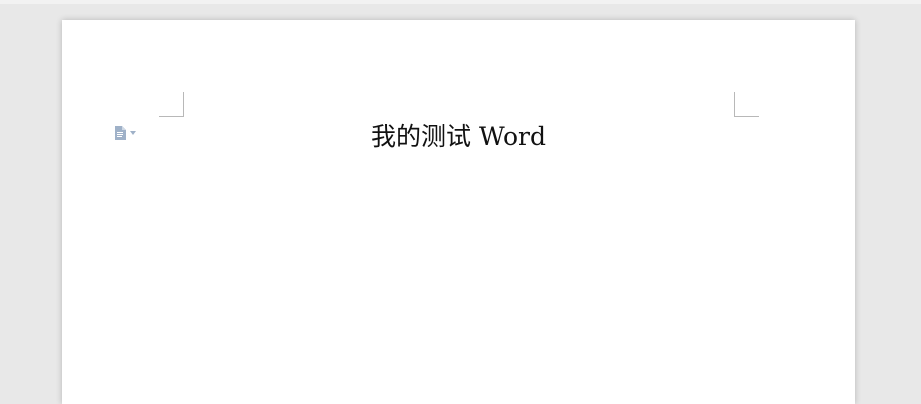 This screenshot has width=921, height=404. What do you see at coordinates (171, 104) in the screenshot?
I see `top-left-margin-mark` at bounding box center [171, 104].